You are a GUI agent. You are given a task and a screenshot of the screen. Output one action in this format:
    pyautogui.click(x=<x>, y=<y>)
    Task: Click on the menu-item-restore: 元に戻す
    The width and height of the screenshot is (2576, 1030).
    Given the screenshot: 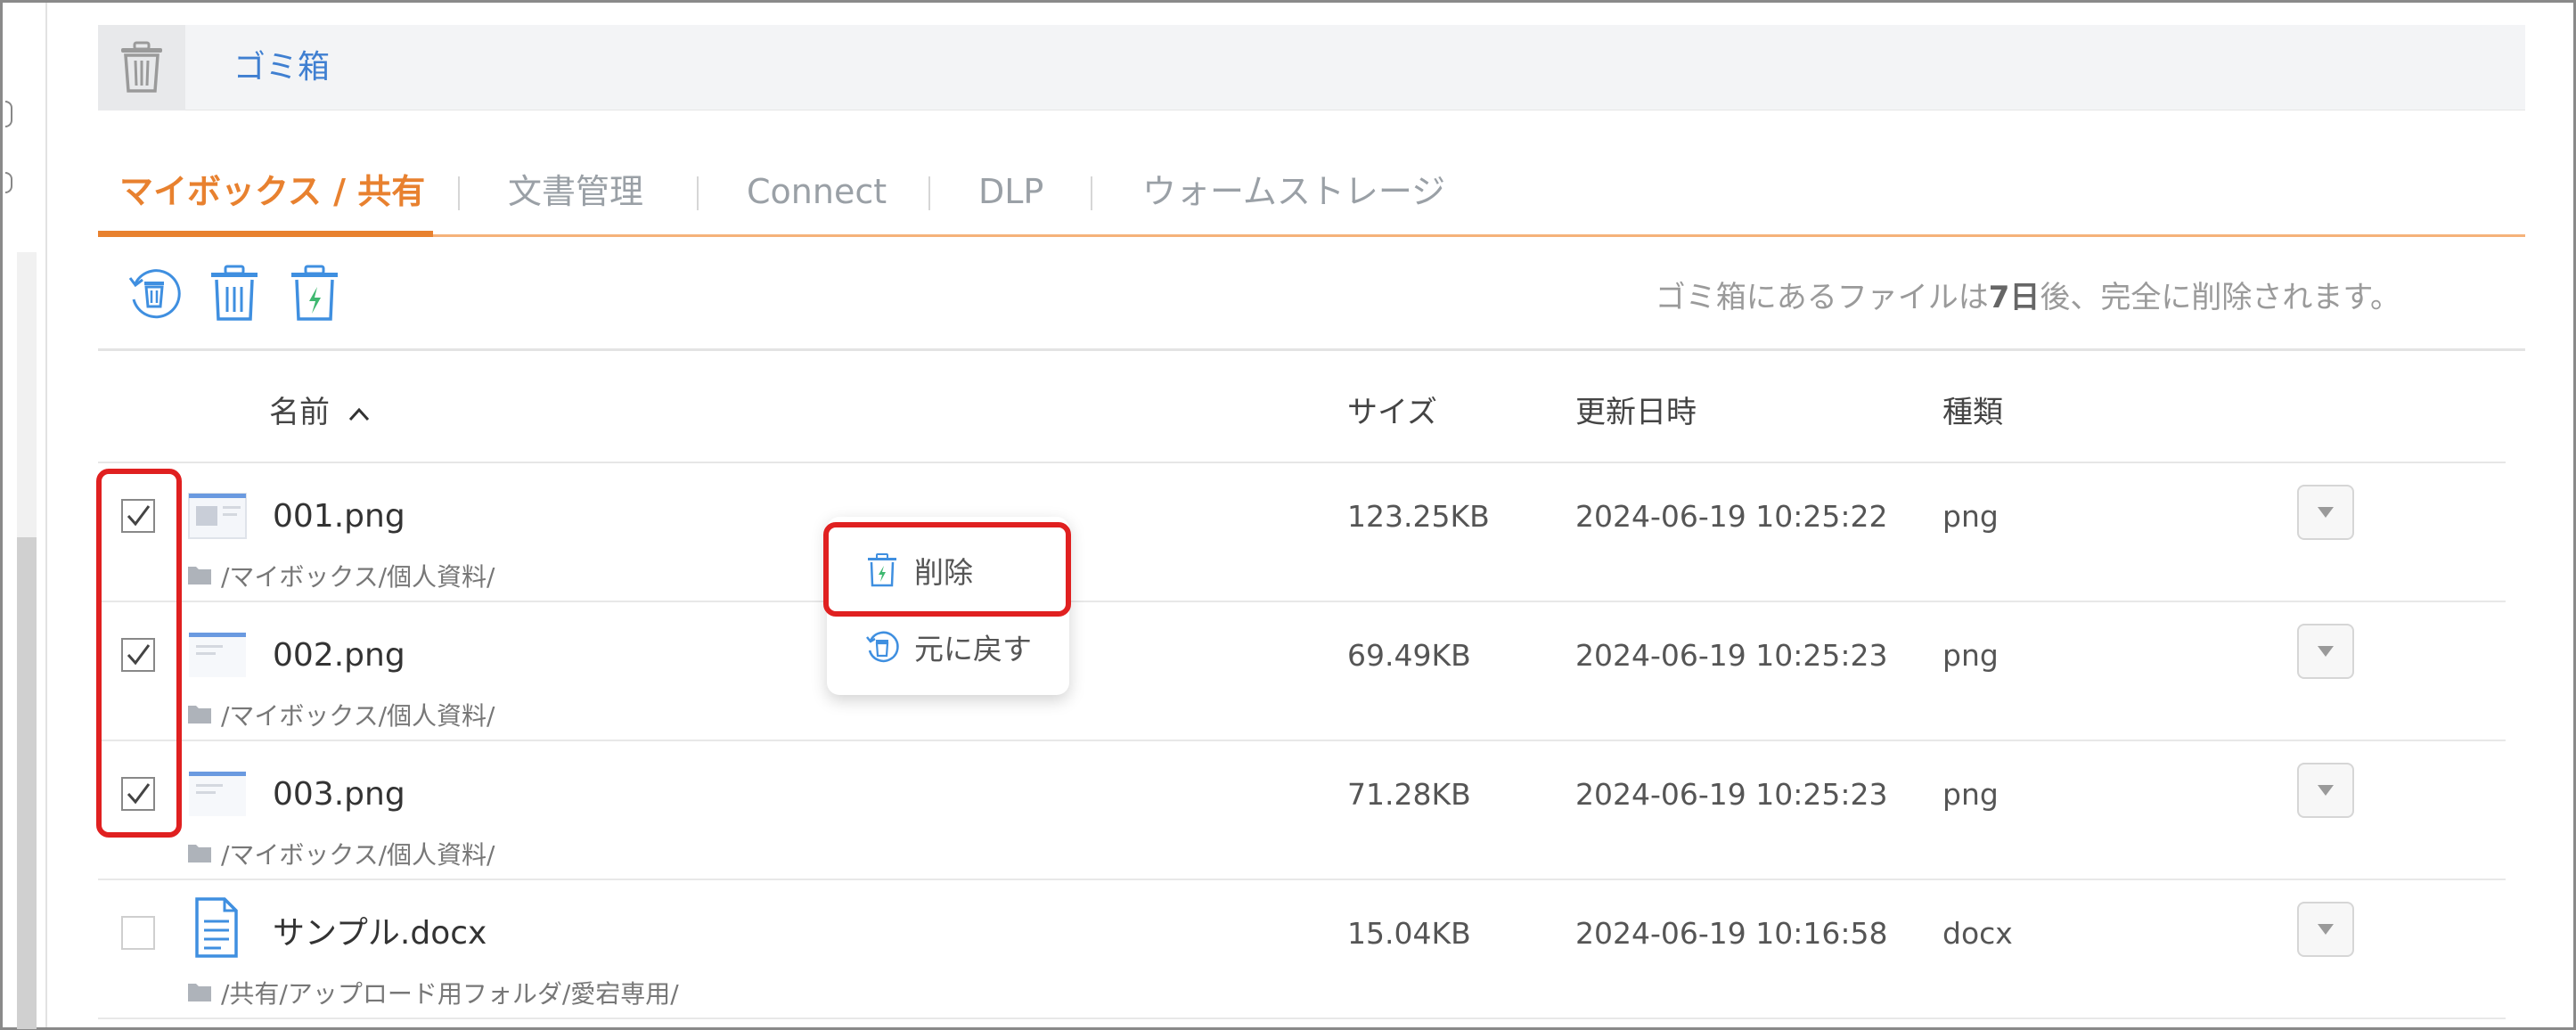 What is the action you would take?
    pyautogui.click(x=948, y=647)
    